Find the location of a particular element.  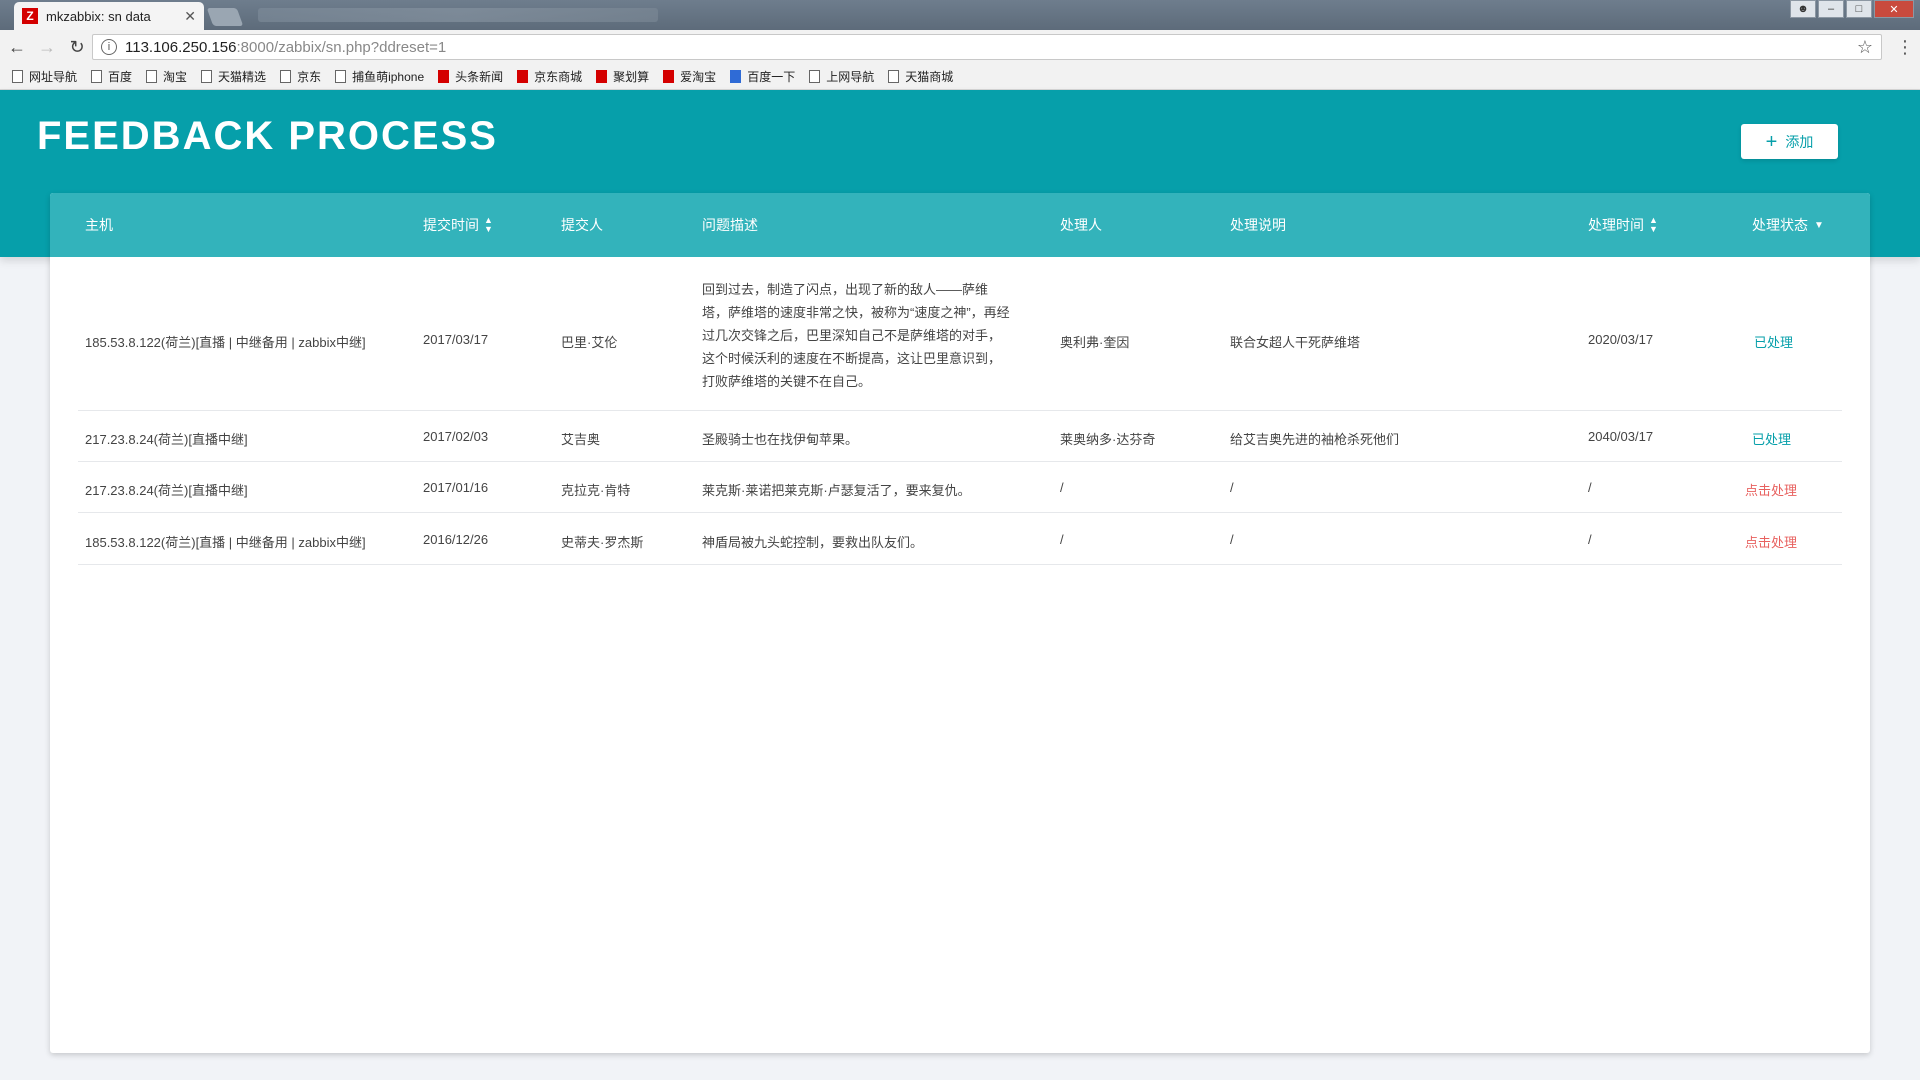

info-icon: i is located at coordinates (109, 47).